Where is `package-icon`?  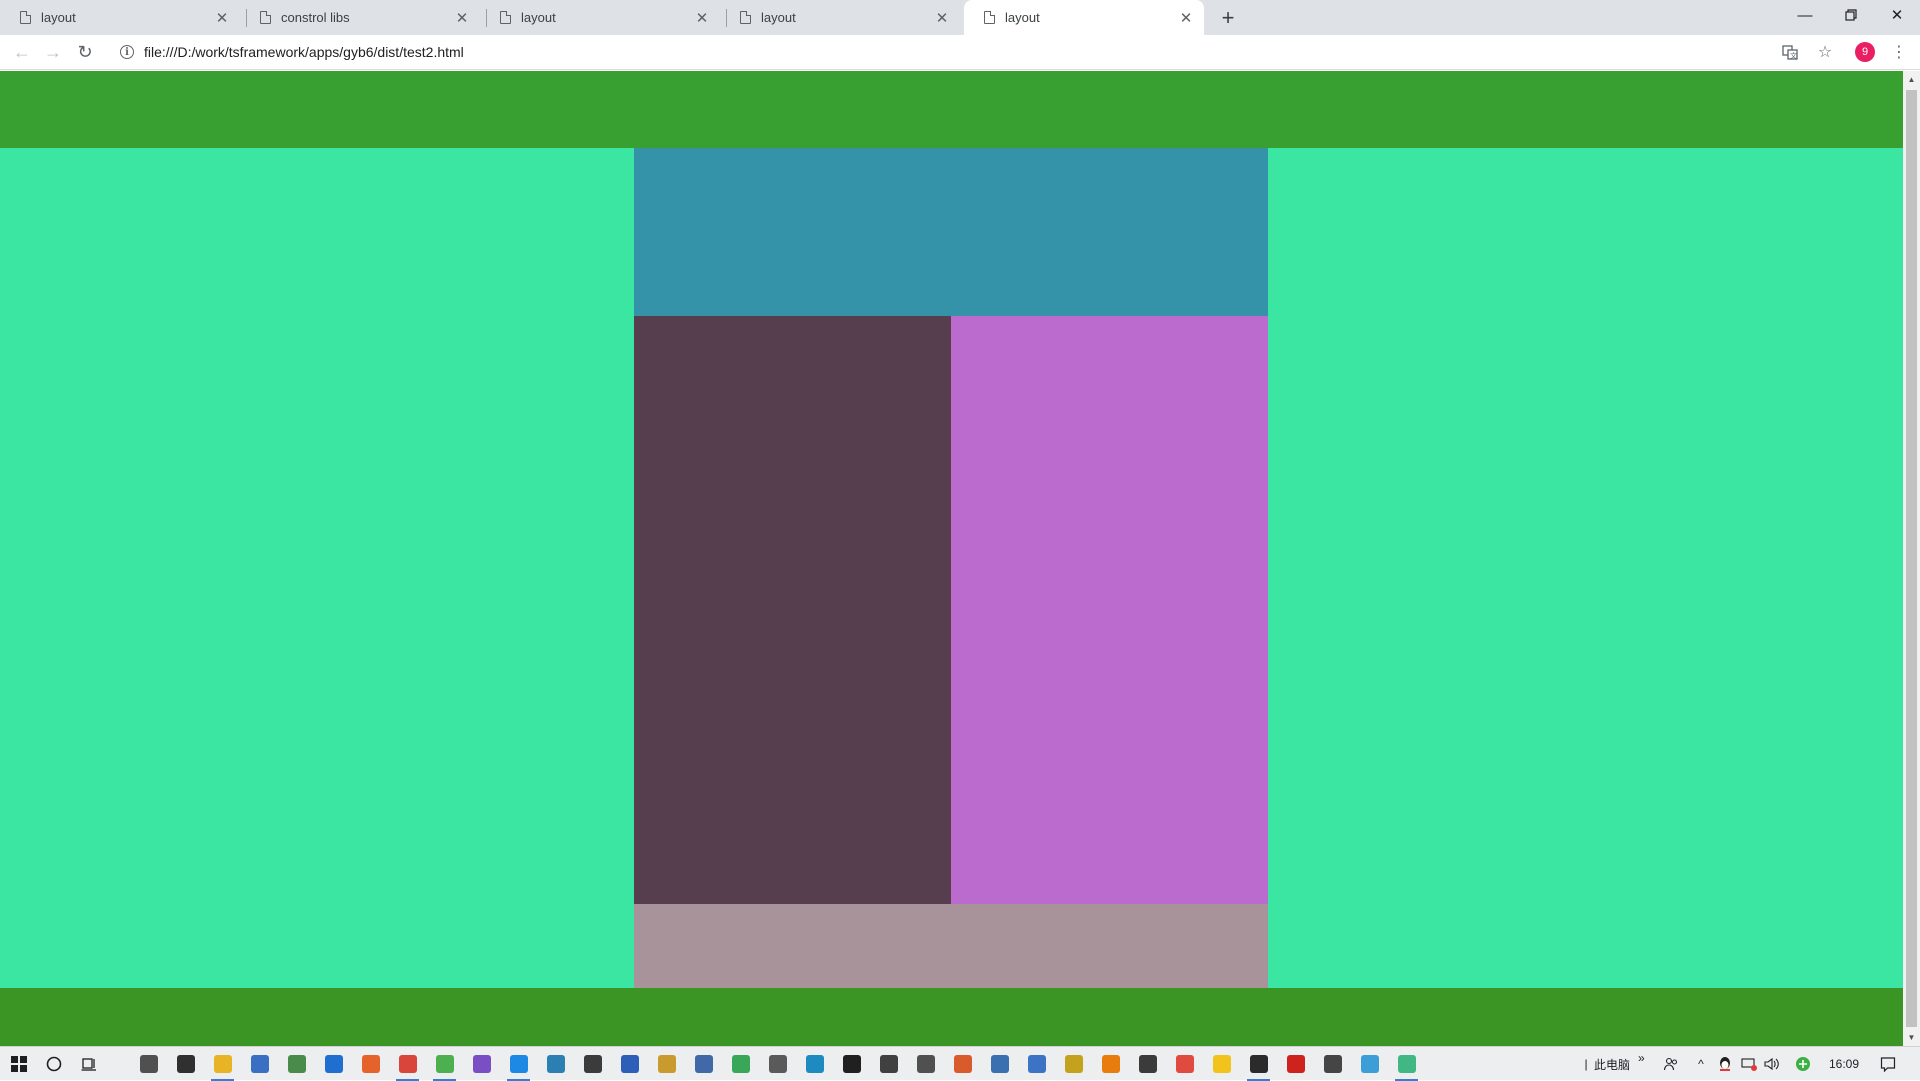
package-icon is located at coordinates (666, 1064).